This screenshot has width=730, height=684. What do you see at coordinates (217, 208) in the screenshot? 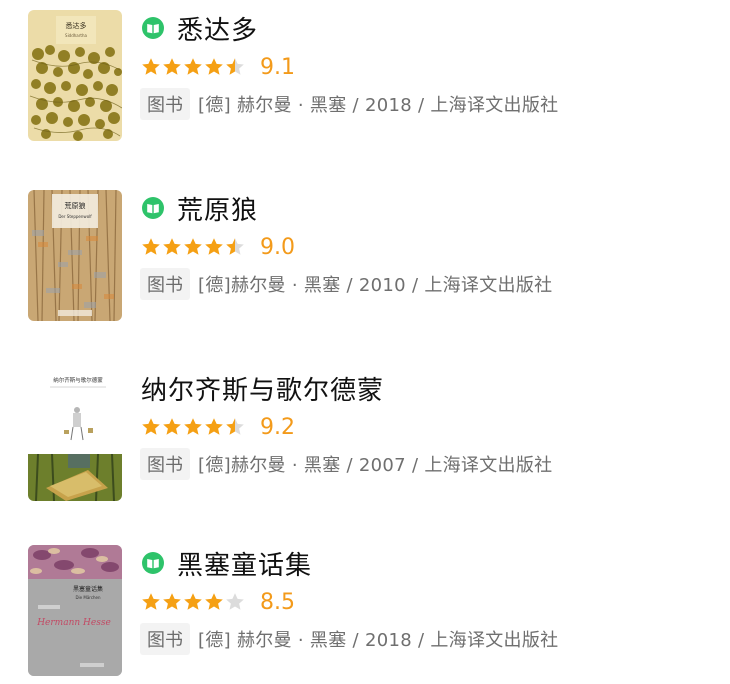
I see `book-title: 荒原狼` at bounding box center [217, 208].